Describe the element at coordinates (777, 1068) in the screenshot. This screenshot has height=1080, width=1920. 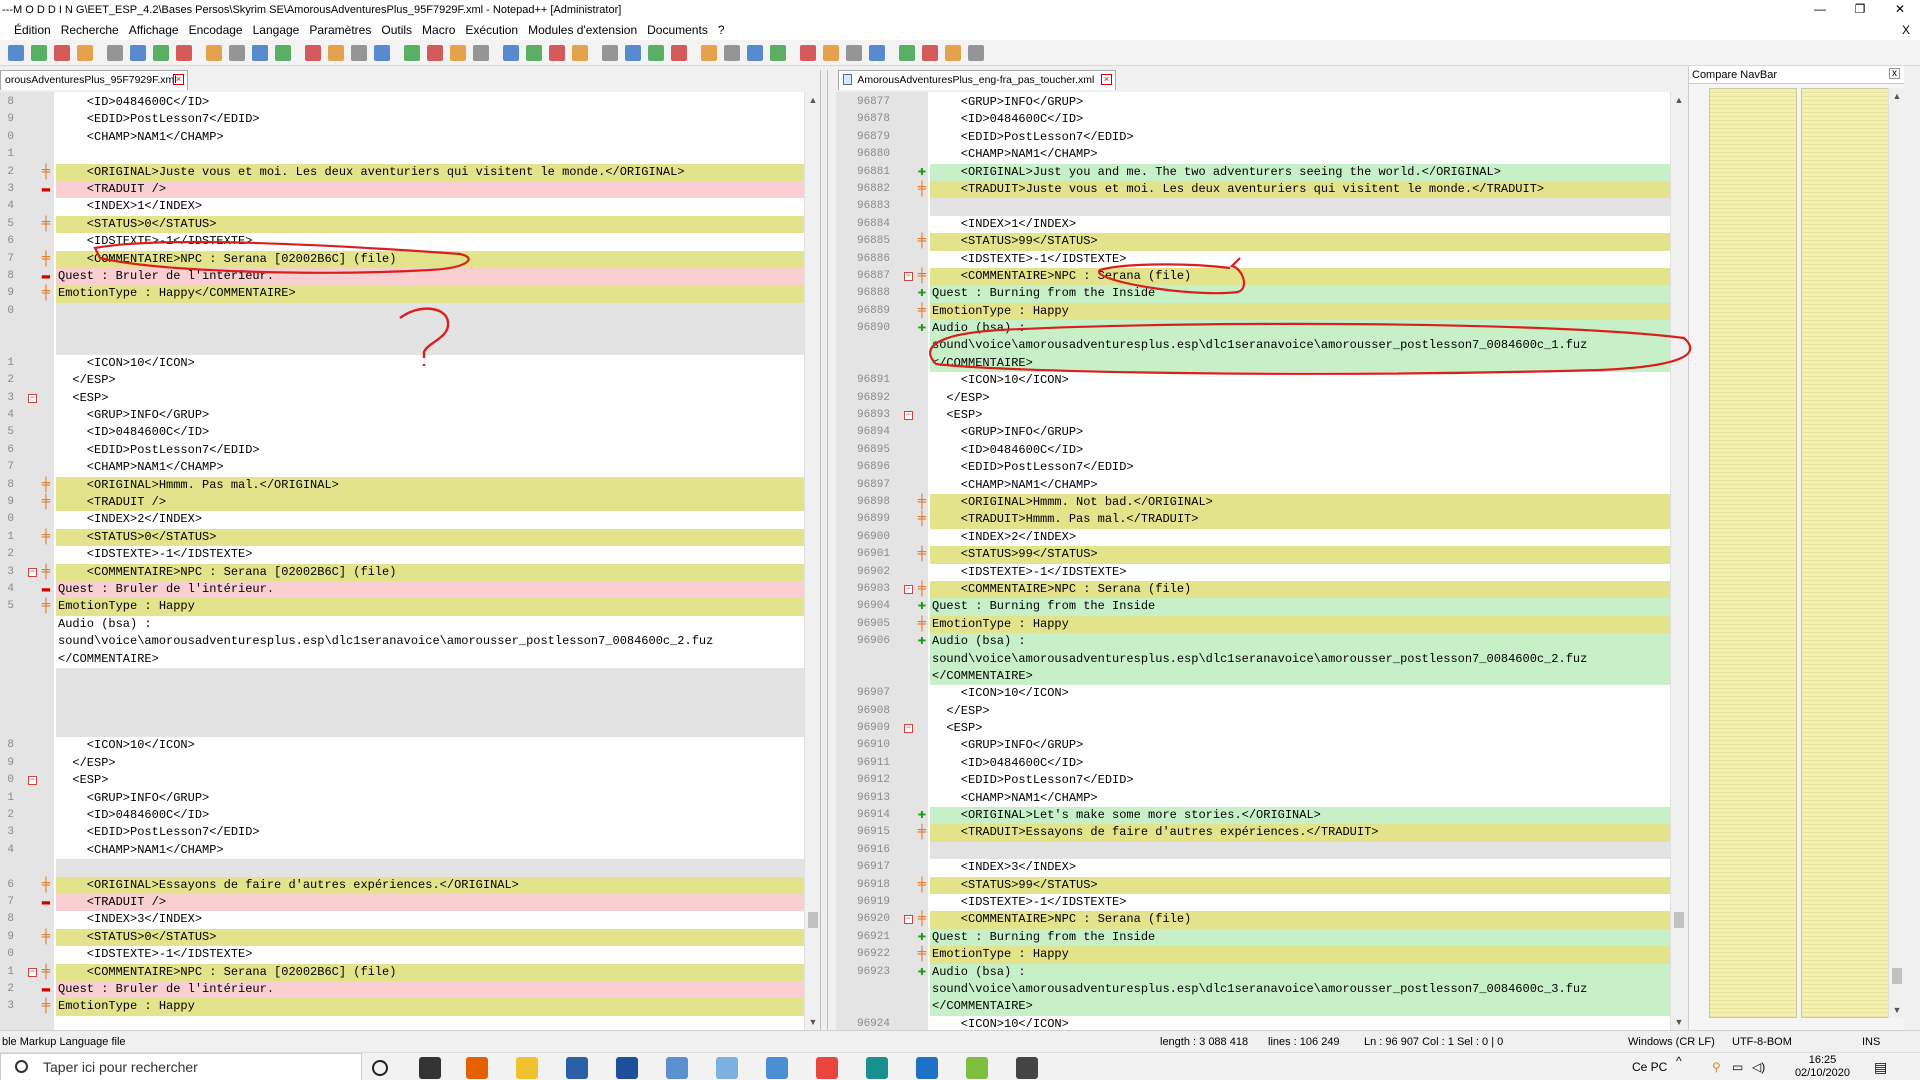
I see `media-icon` at that location.